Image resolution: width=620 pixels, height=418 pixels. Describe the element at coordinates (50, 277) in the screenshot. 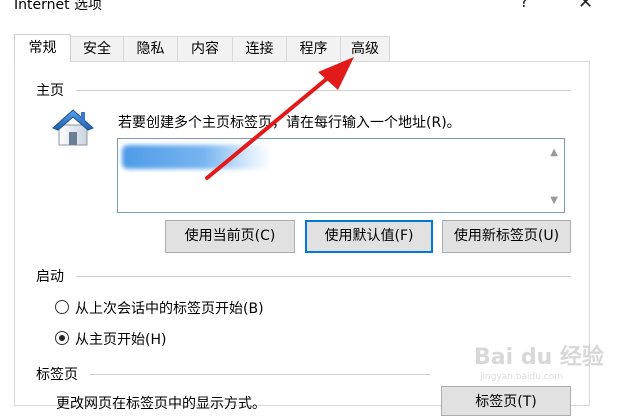

I see `startup-group-title: 启动` at that location.